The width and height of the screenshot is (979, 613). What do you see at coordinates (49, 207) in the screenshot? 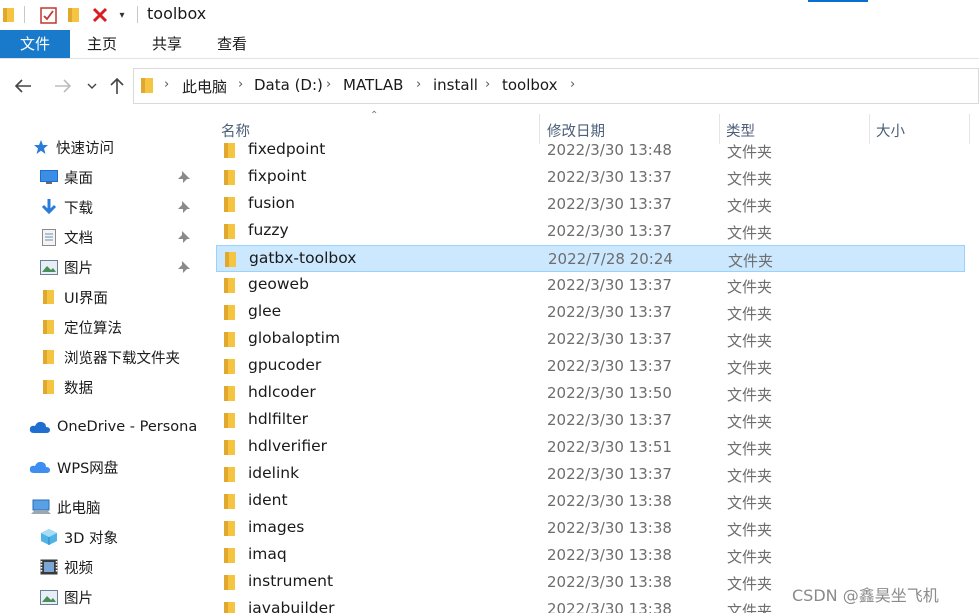
I see `download-icon` at bounding box center [49, 207].